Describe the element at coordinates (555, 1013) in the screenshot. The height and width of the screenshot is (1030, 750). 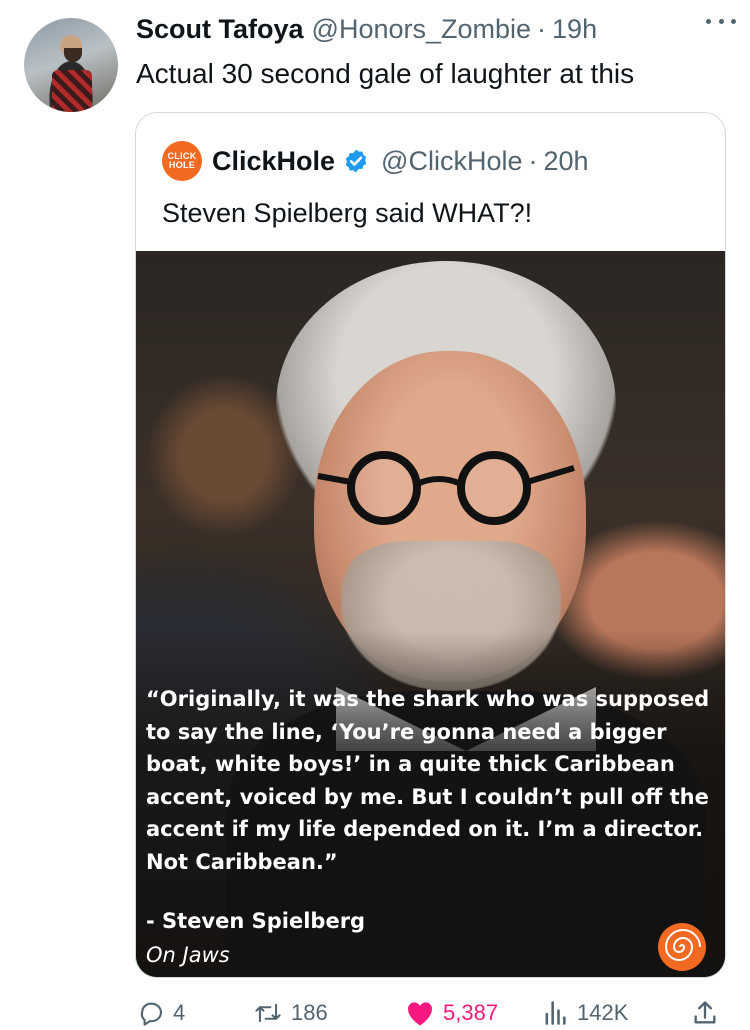
I see `views-icon` at that location.